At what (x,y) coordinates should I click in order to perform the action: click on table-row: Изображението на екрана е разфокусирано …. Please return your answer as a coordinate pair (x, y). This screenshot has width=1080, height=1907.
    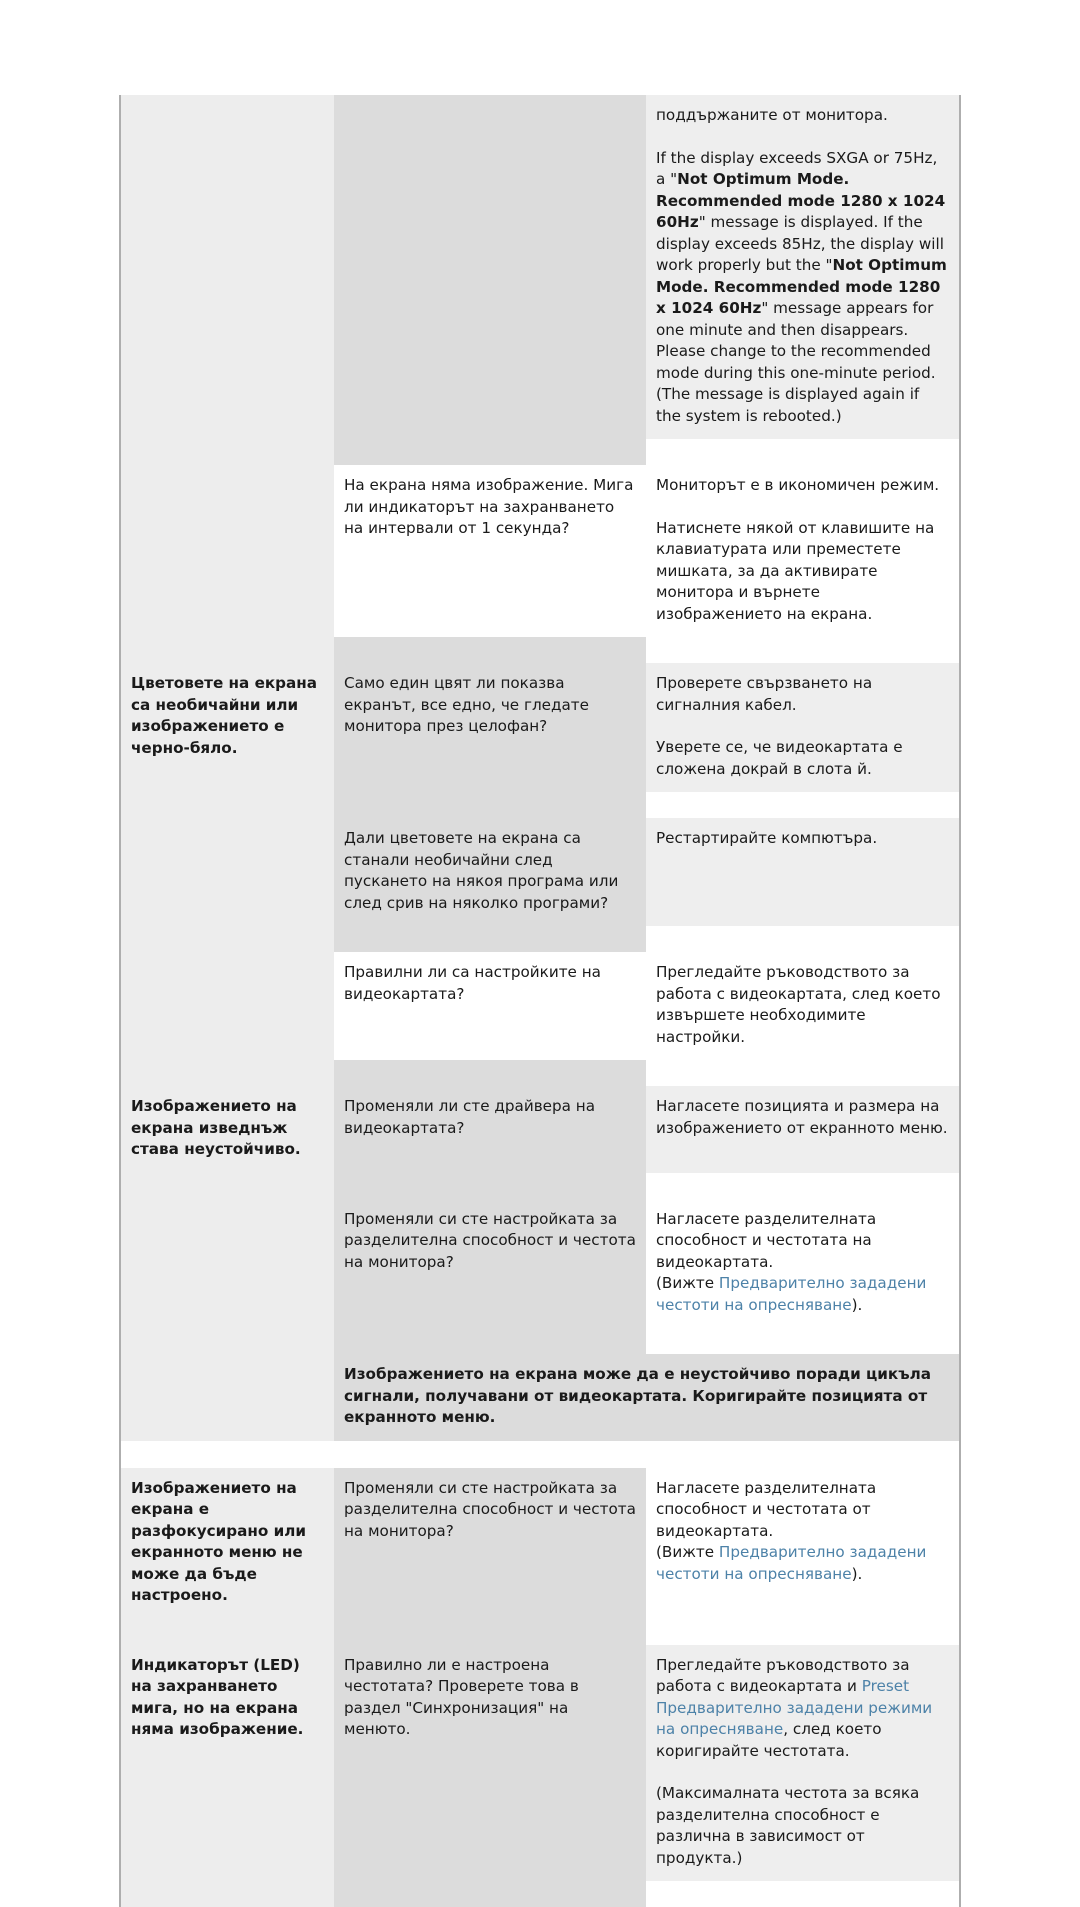
    Looking at the image, I should click on (540, 1543).